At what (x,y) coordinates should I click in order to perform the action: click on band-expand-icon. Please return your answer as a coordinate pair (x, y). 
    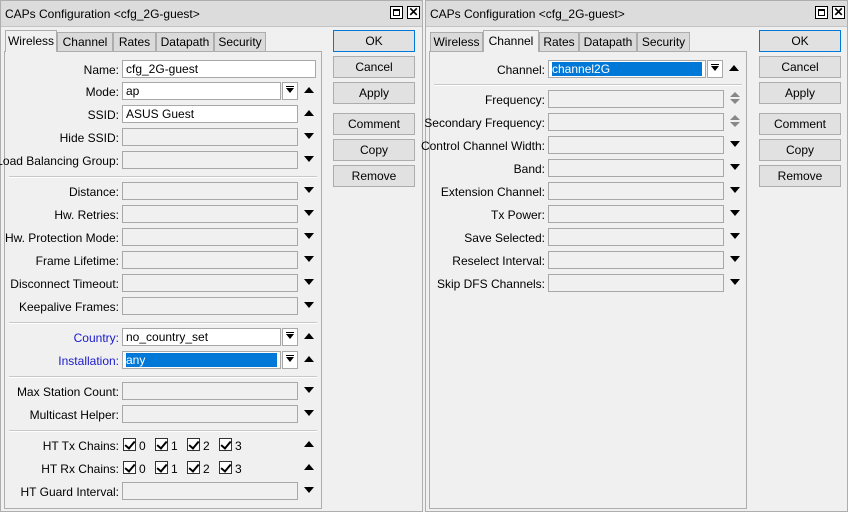
    Looking at the image, I should click on (735, 167).